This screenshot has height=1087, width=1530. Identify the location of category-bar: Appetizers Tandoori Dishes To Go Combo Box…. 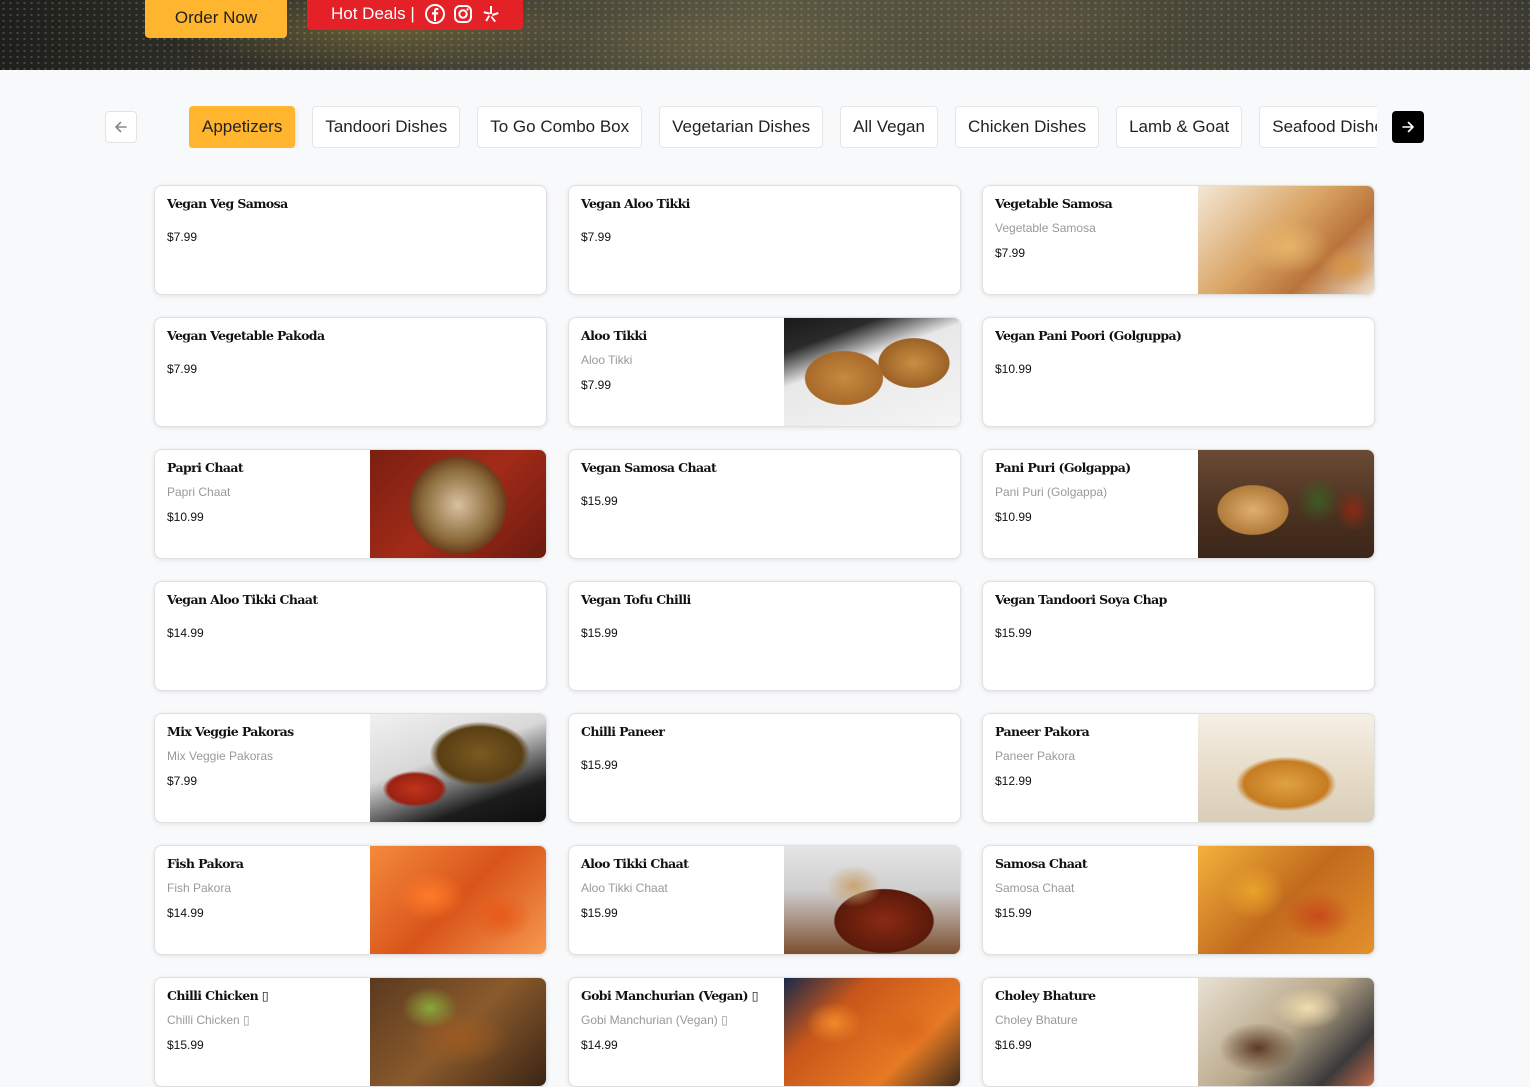
(765, 127).